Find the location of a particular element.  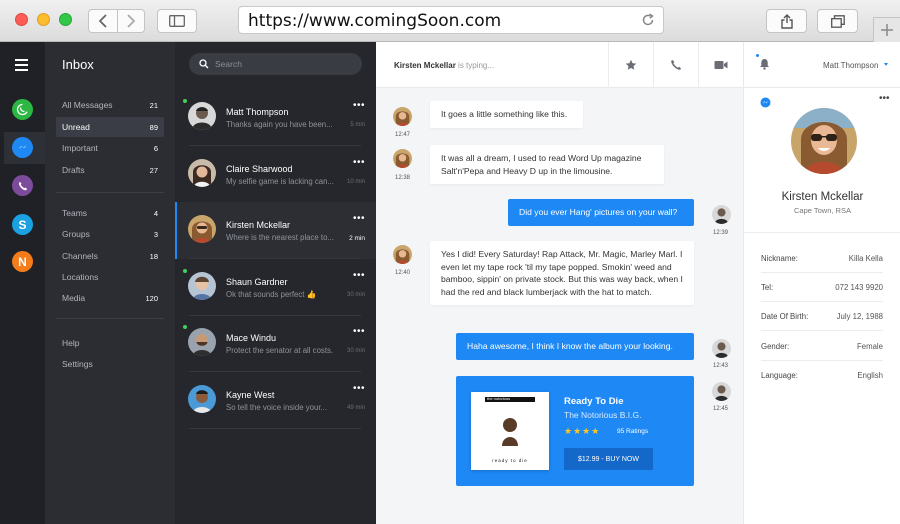

message-time: 12:39 is located at coordinates (721, 233).